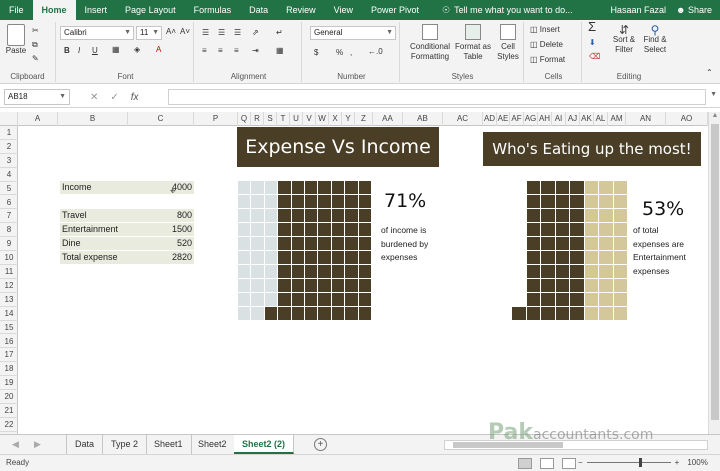 The width and height of the screenshot is (720, 471). I want to click on column-header: Z, so click(364, 119).